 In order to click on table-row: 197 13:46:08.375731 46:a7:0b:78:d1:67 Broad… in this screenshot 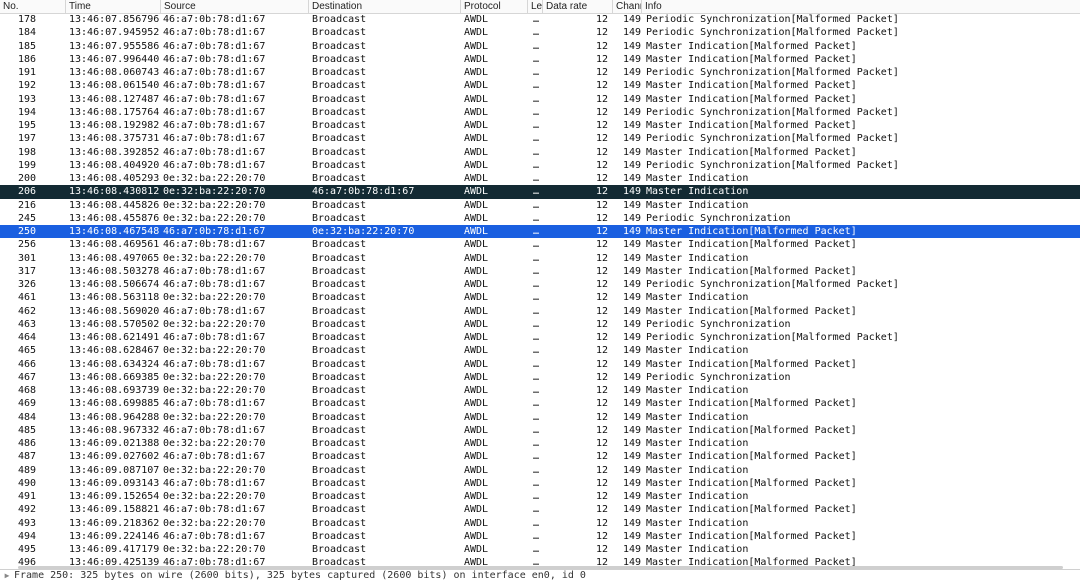, I will do `click(540, 138)`.